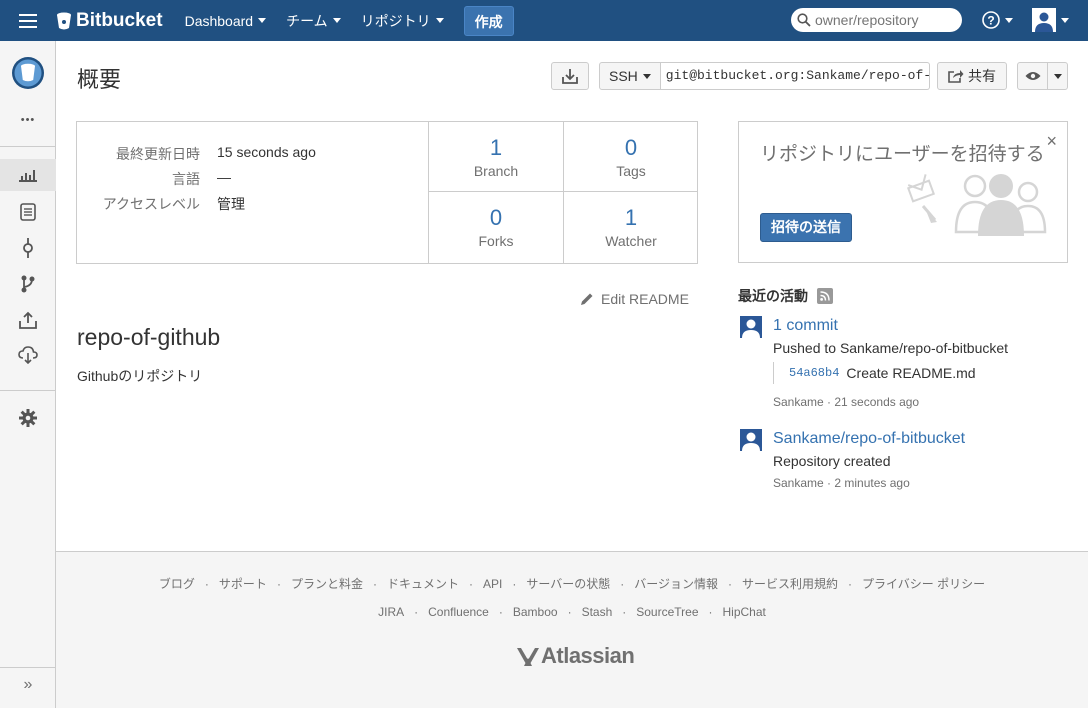  I want to click on watch-button, so click(1042, 76).